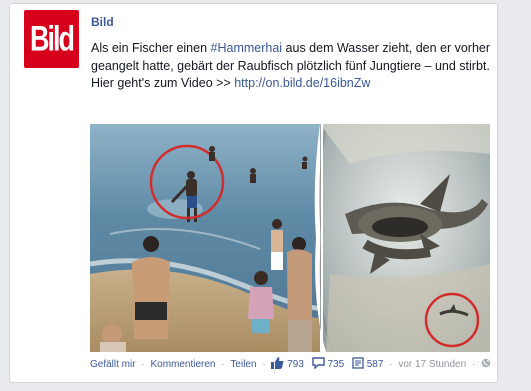 Image resolution: width=531 pixels, height=391 pixels. I want to click on comment-link: Kommentieren, so click(182, 364).